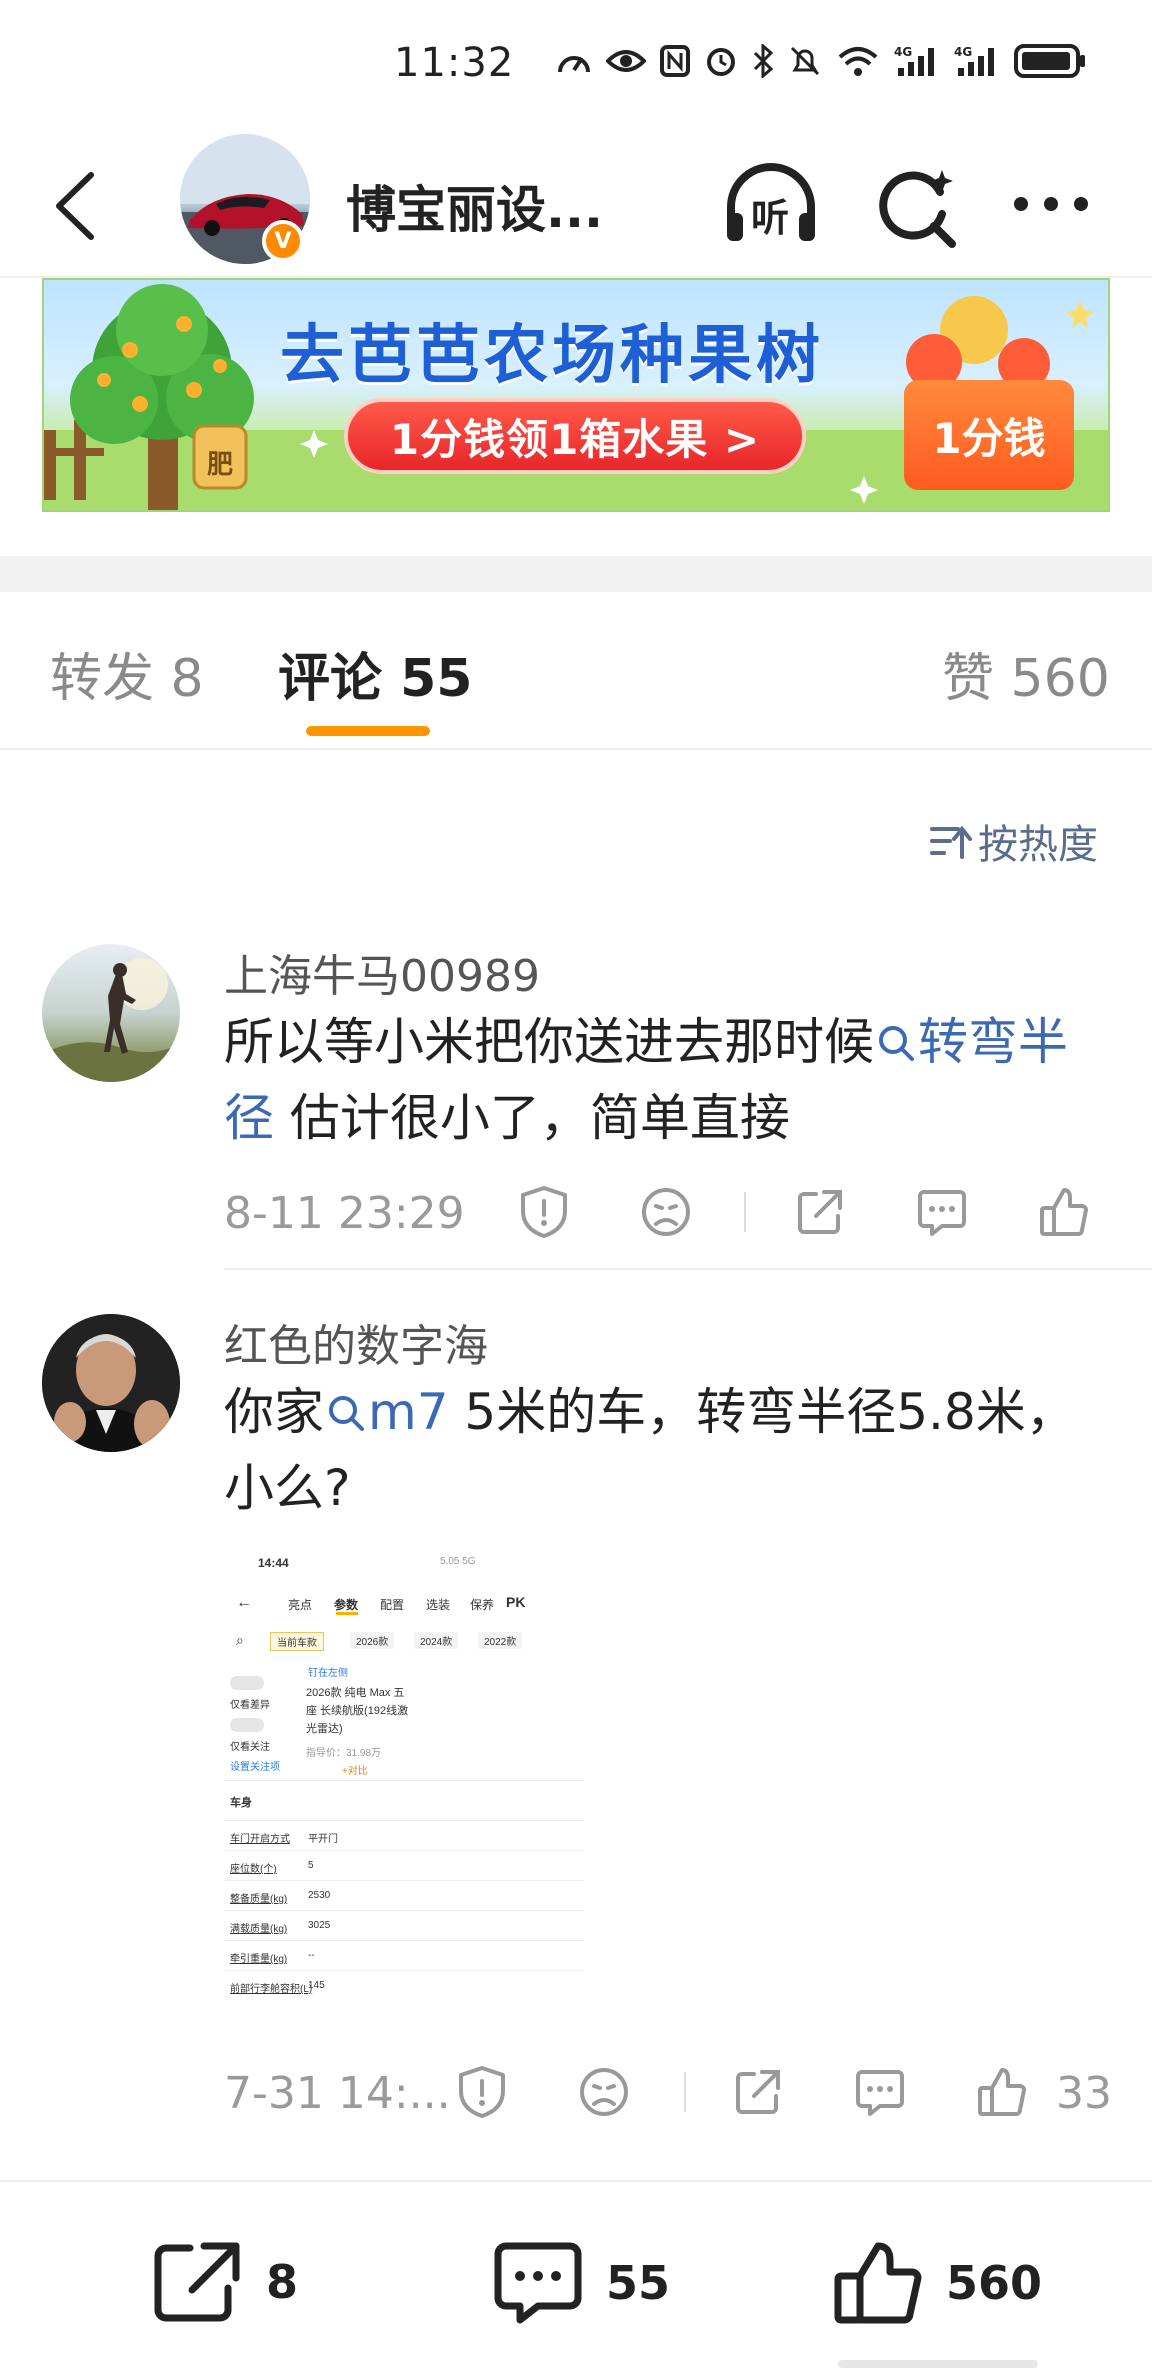 This screenshot has height=2376, width=1152. I want to click on sort-icon, so click(951, 842).